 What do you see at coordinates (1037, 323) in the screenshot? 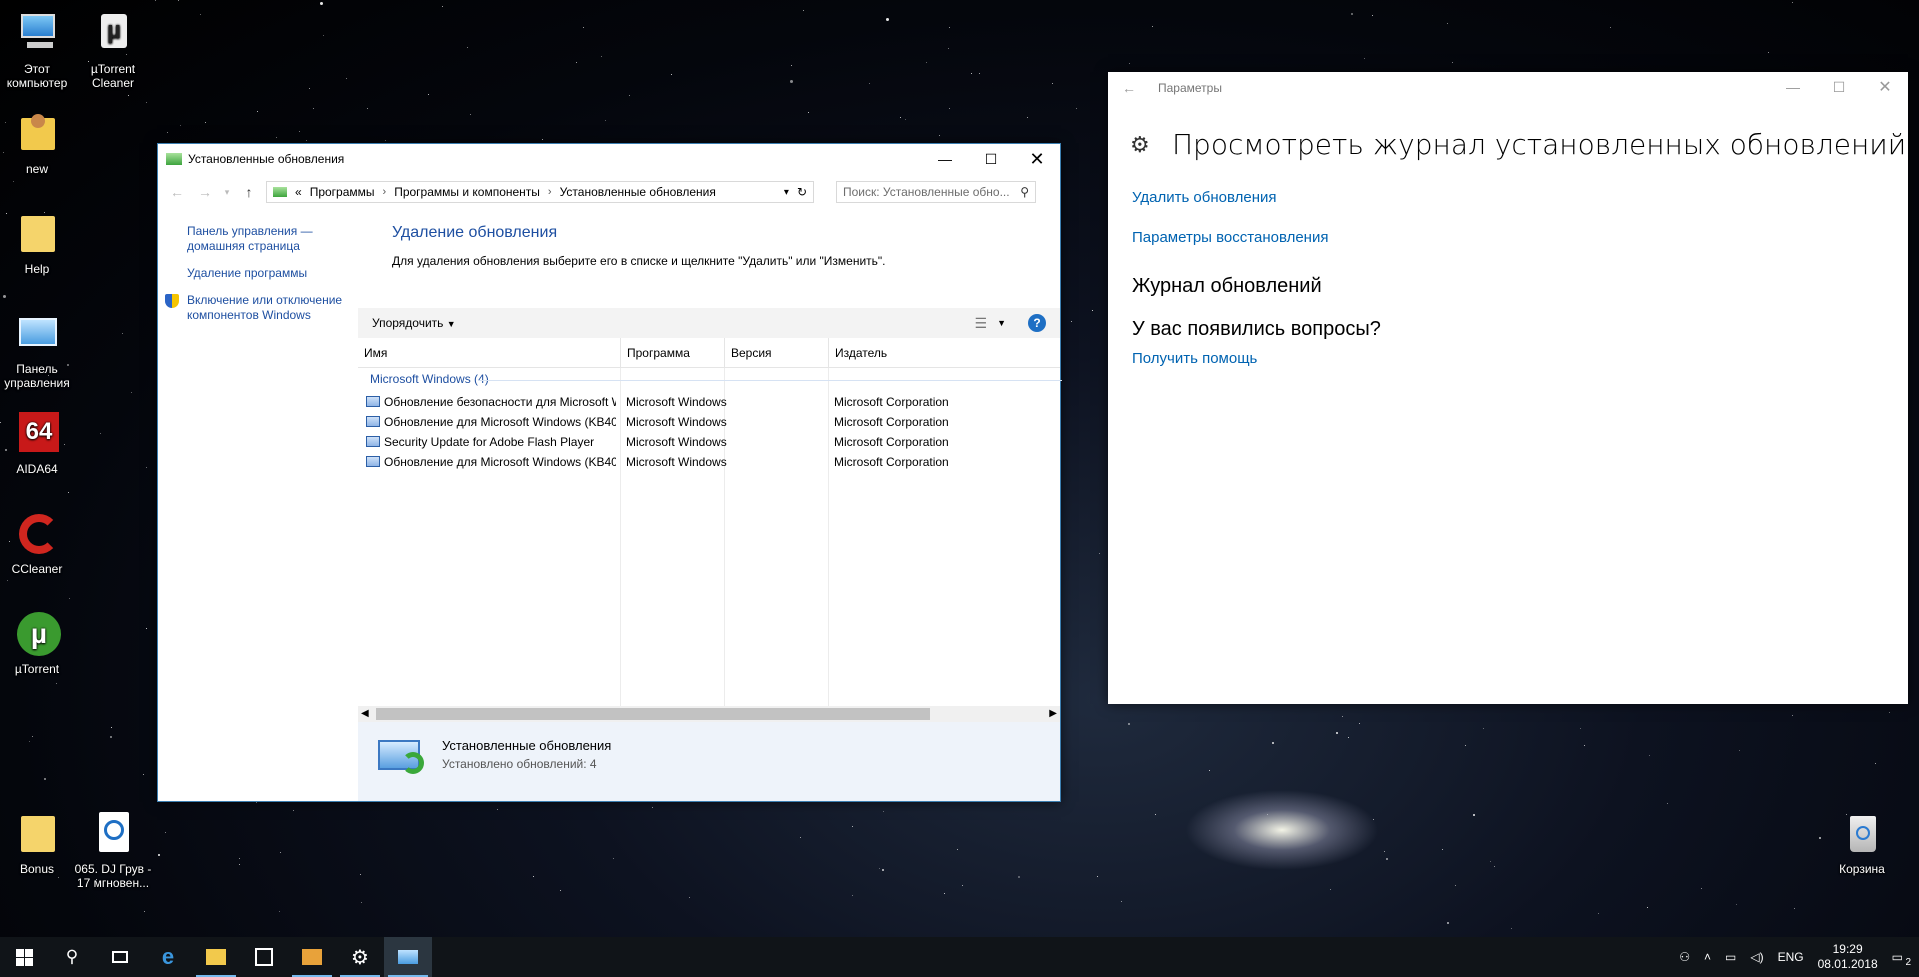
I see `help-icon: ?` at bounding box center [1037, 323].